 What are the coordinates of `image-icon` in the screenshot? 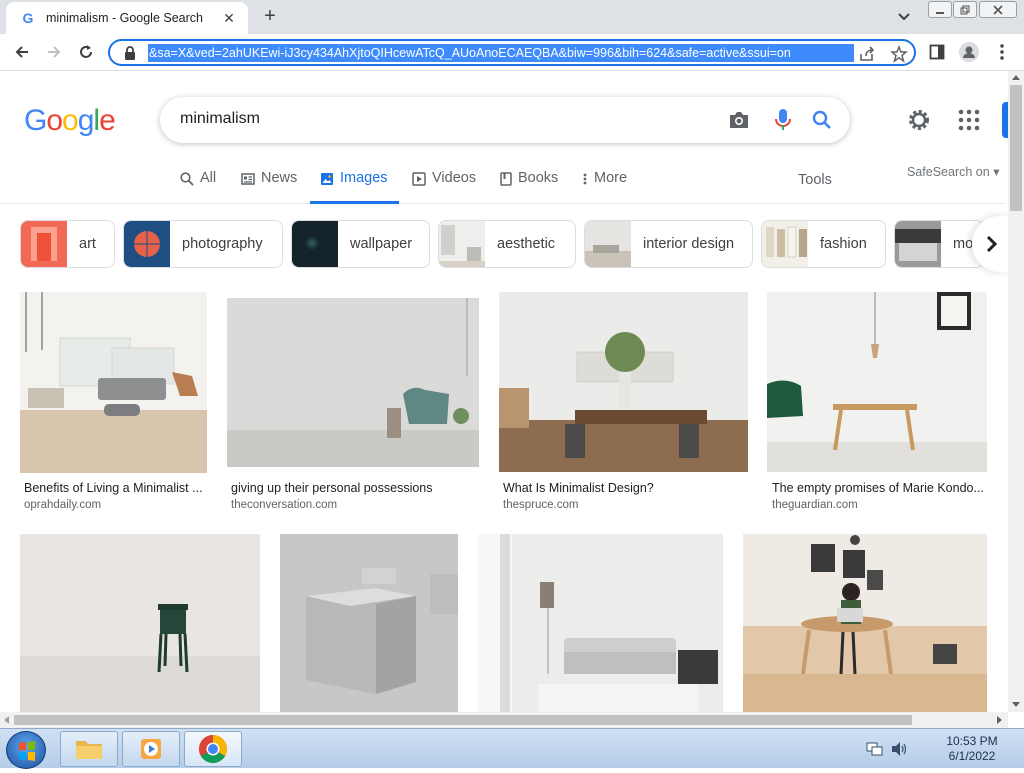 It's located at (327, 179).